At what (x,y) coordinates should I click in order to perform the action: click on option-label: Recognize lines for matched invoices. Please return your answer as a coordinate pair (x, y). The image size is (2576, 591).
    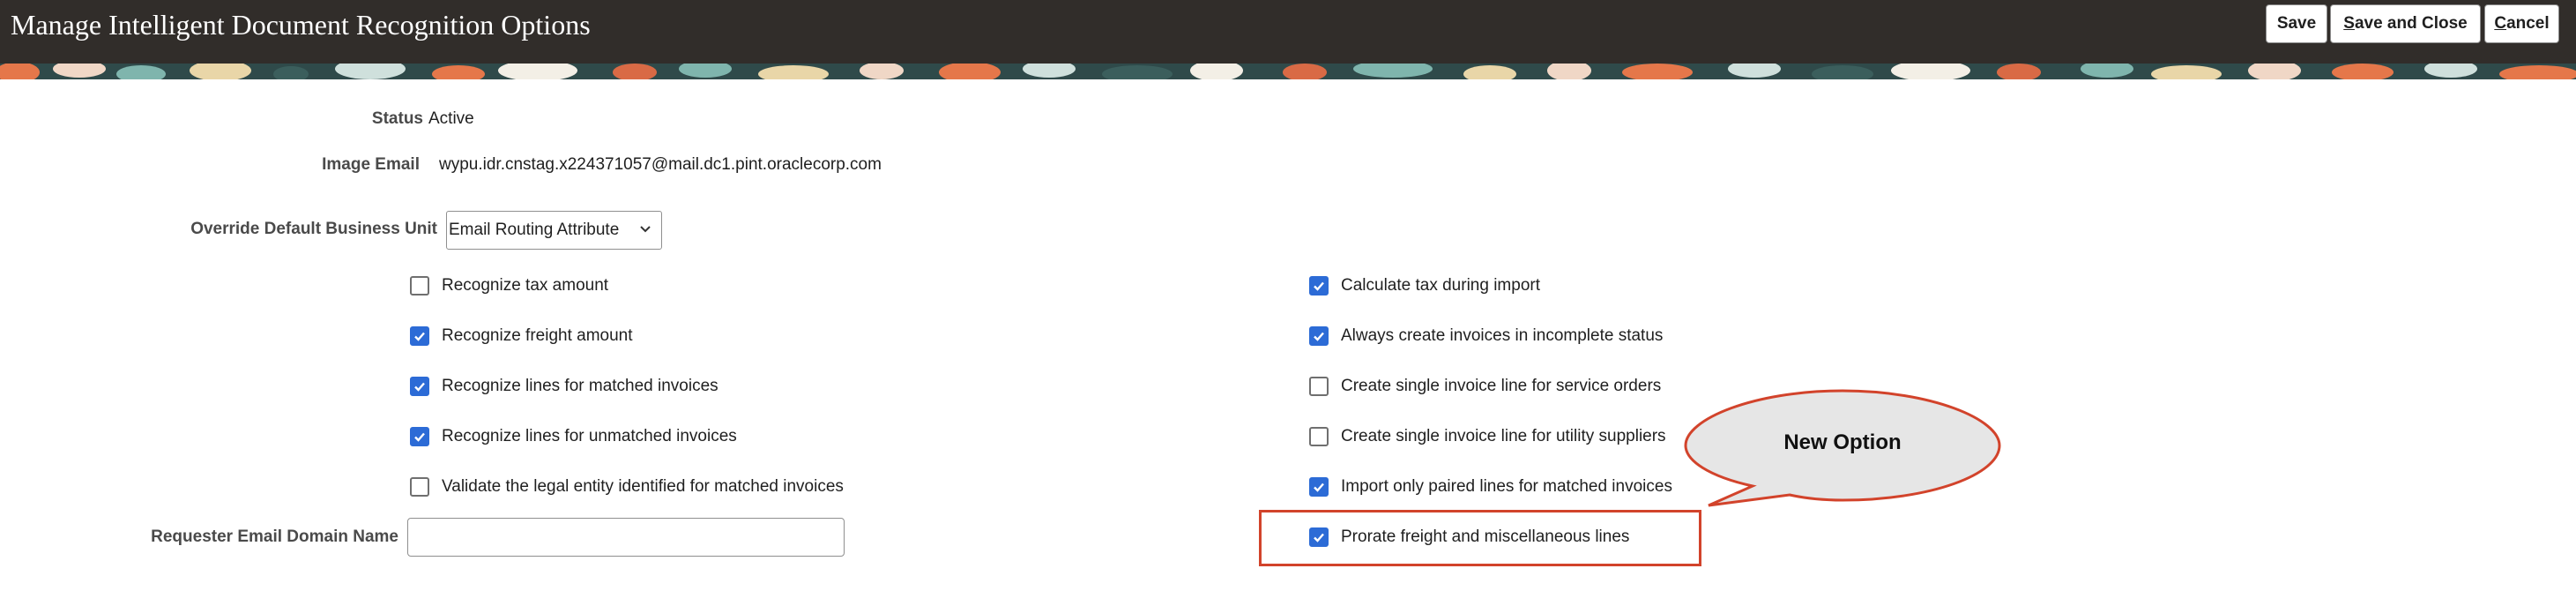
    Looking at the image, I should click on (580, 386).